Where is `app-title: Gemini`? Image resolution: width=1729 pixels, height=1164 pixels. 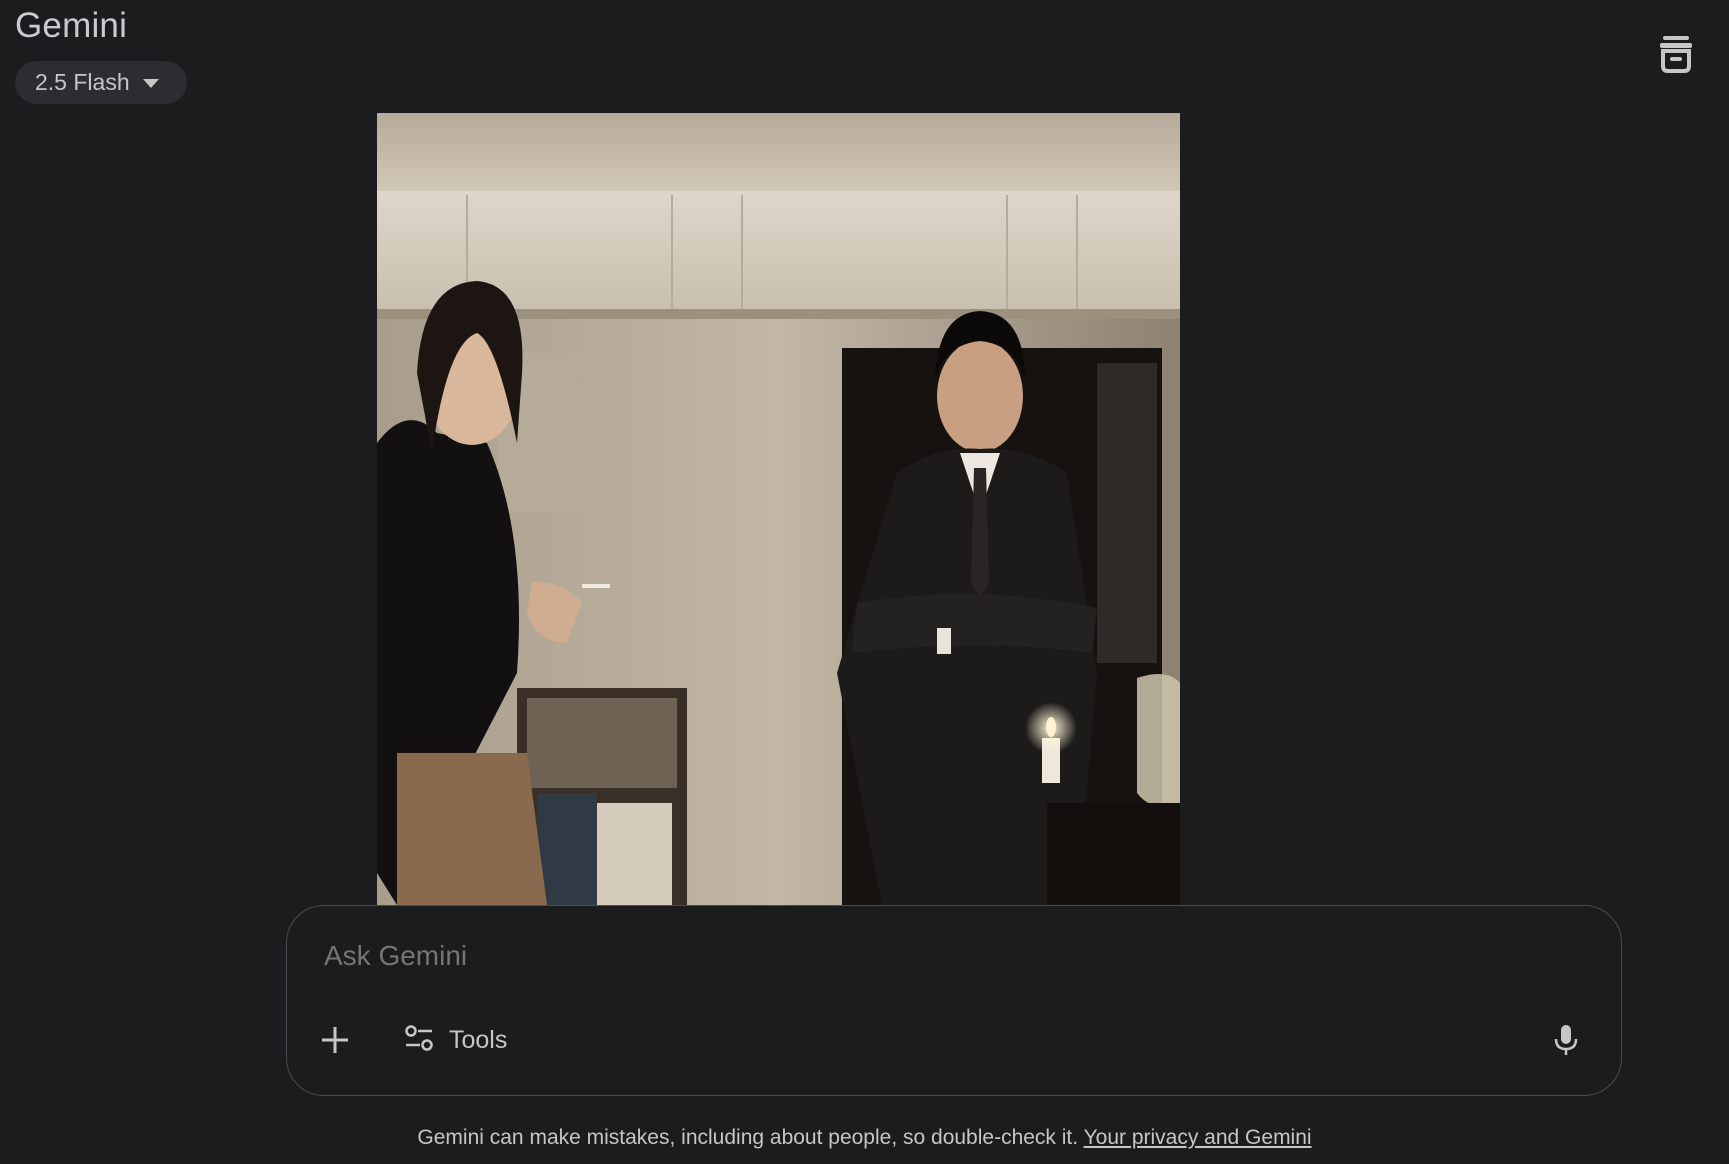 app-title: Gemini is located at coordinates (71, 25).